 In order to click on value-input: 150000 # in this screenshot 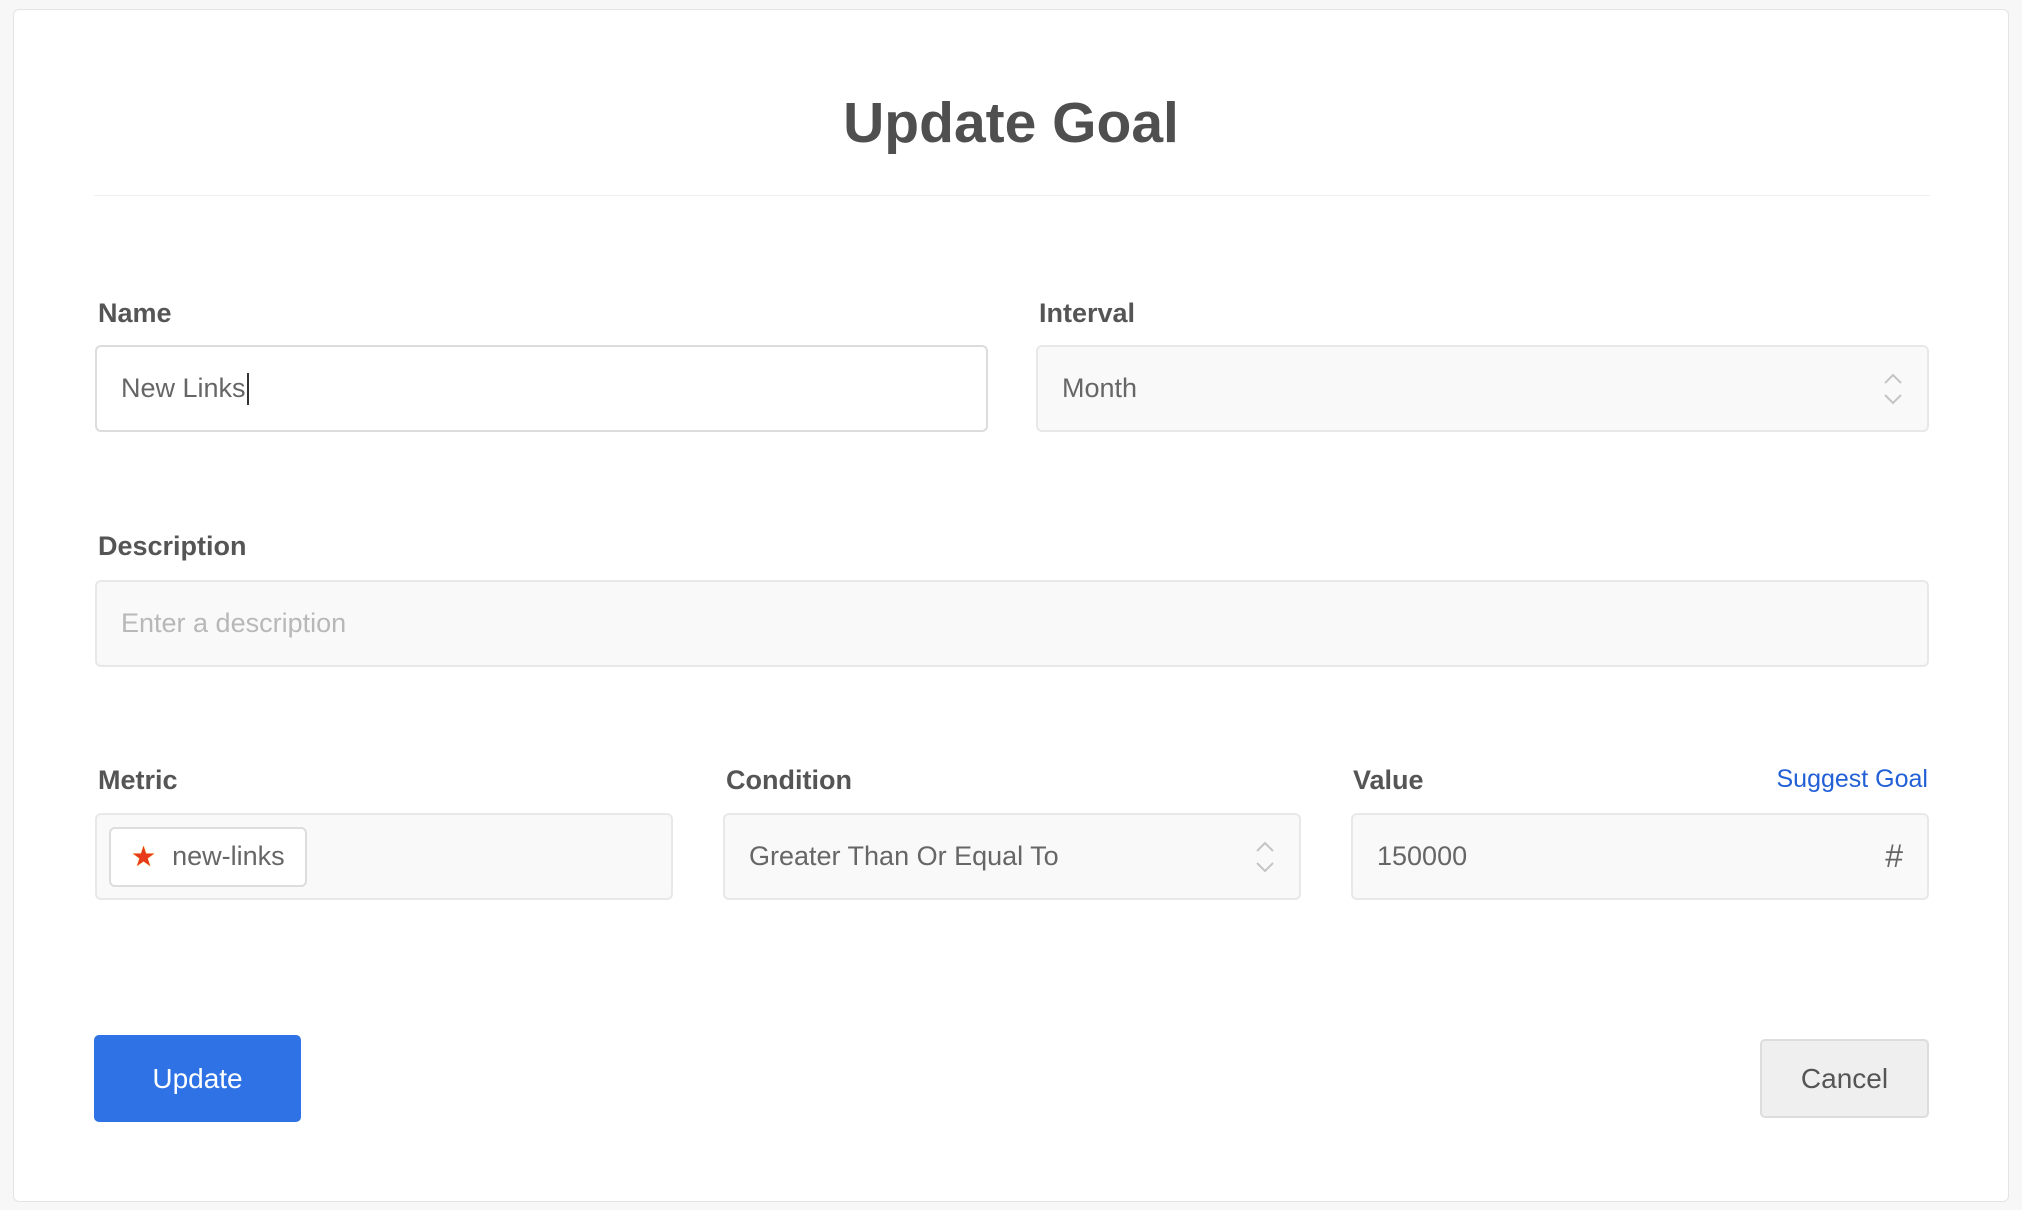, I will do `click(1640, 856)`.